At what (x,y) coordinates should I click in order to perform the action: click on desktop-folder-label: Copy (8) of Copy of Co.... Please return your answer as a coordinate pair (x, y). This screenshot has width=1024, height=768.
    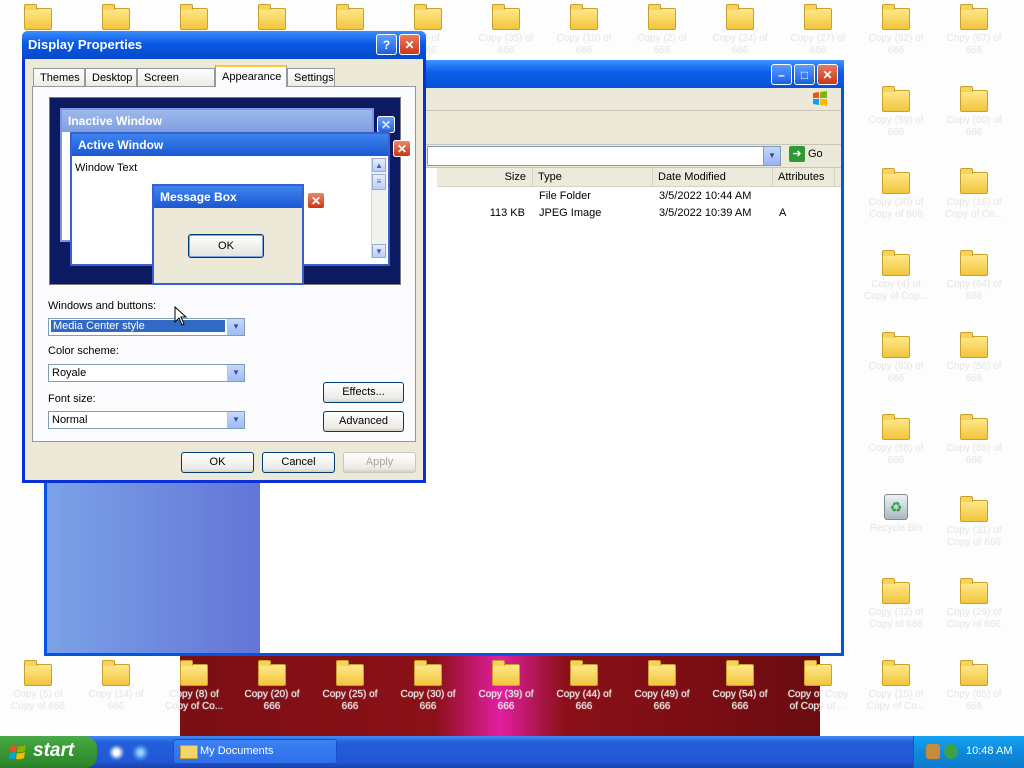
    Looking at the image, I should click on (194, 700).